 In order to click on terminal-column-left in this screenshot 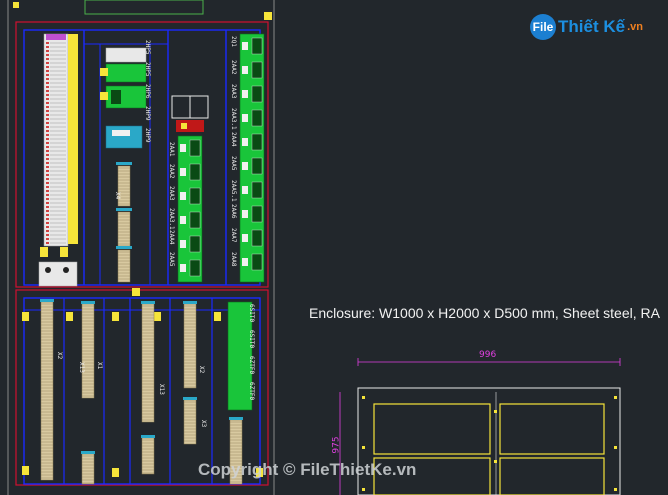, I will do `click(58, 160)`.